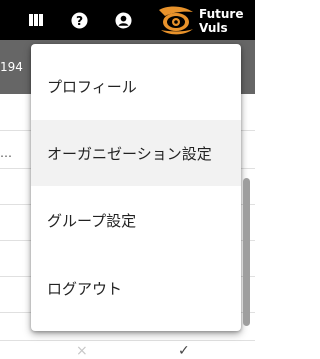  I want to click on help-icon: ?, so click(79, 20).